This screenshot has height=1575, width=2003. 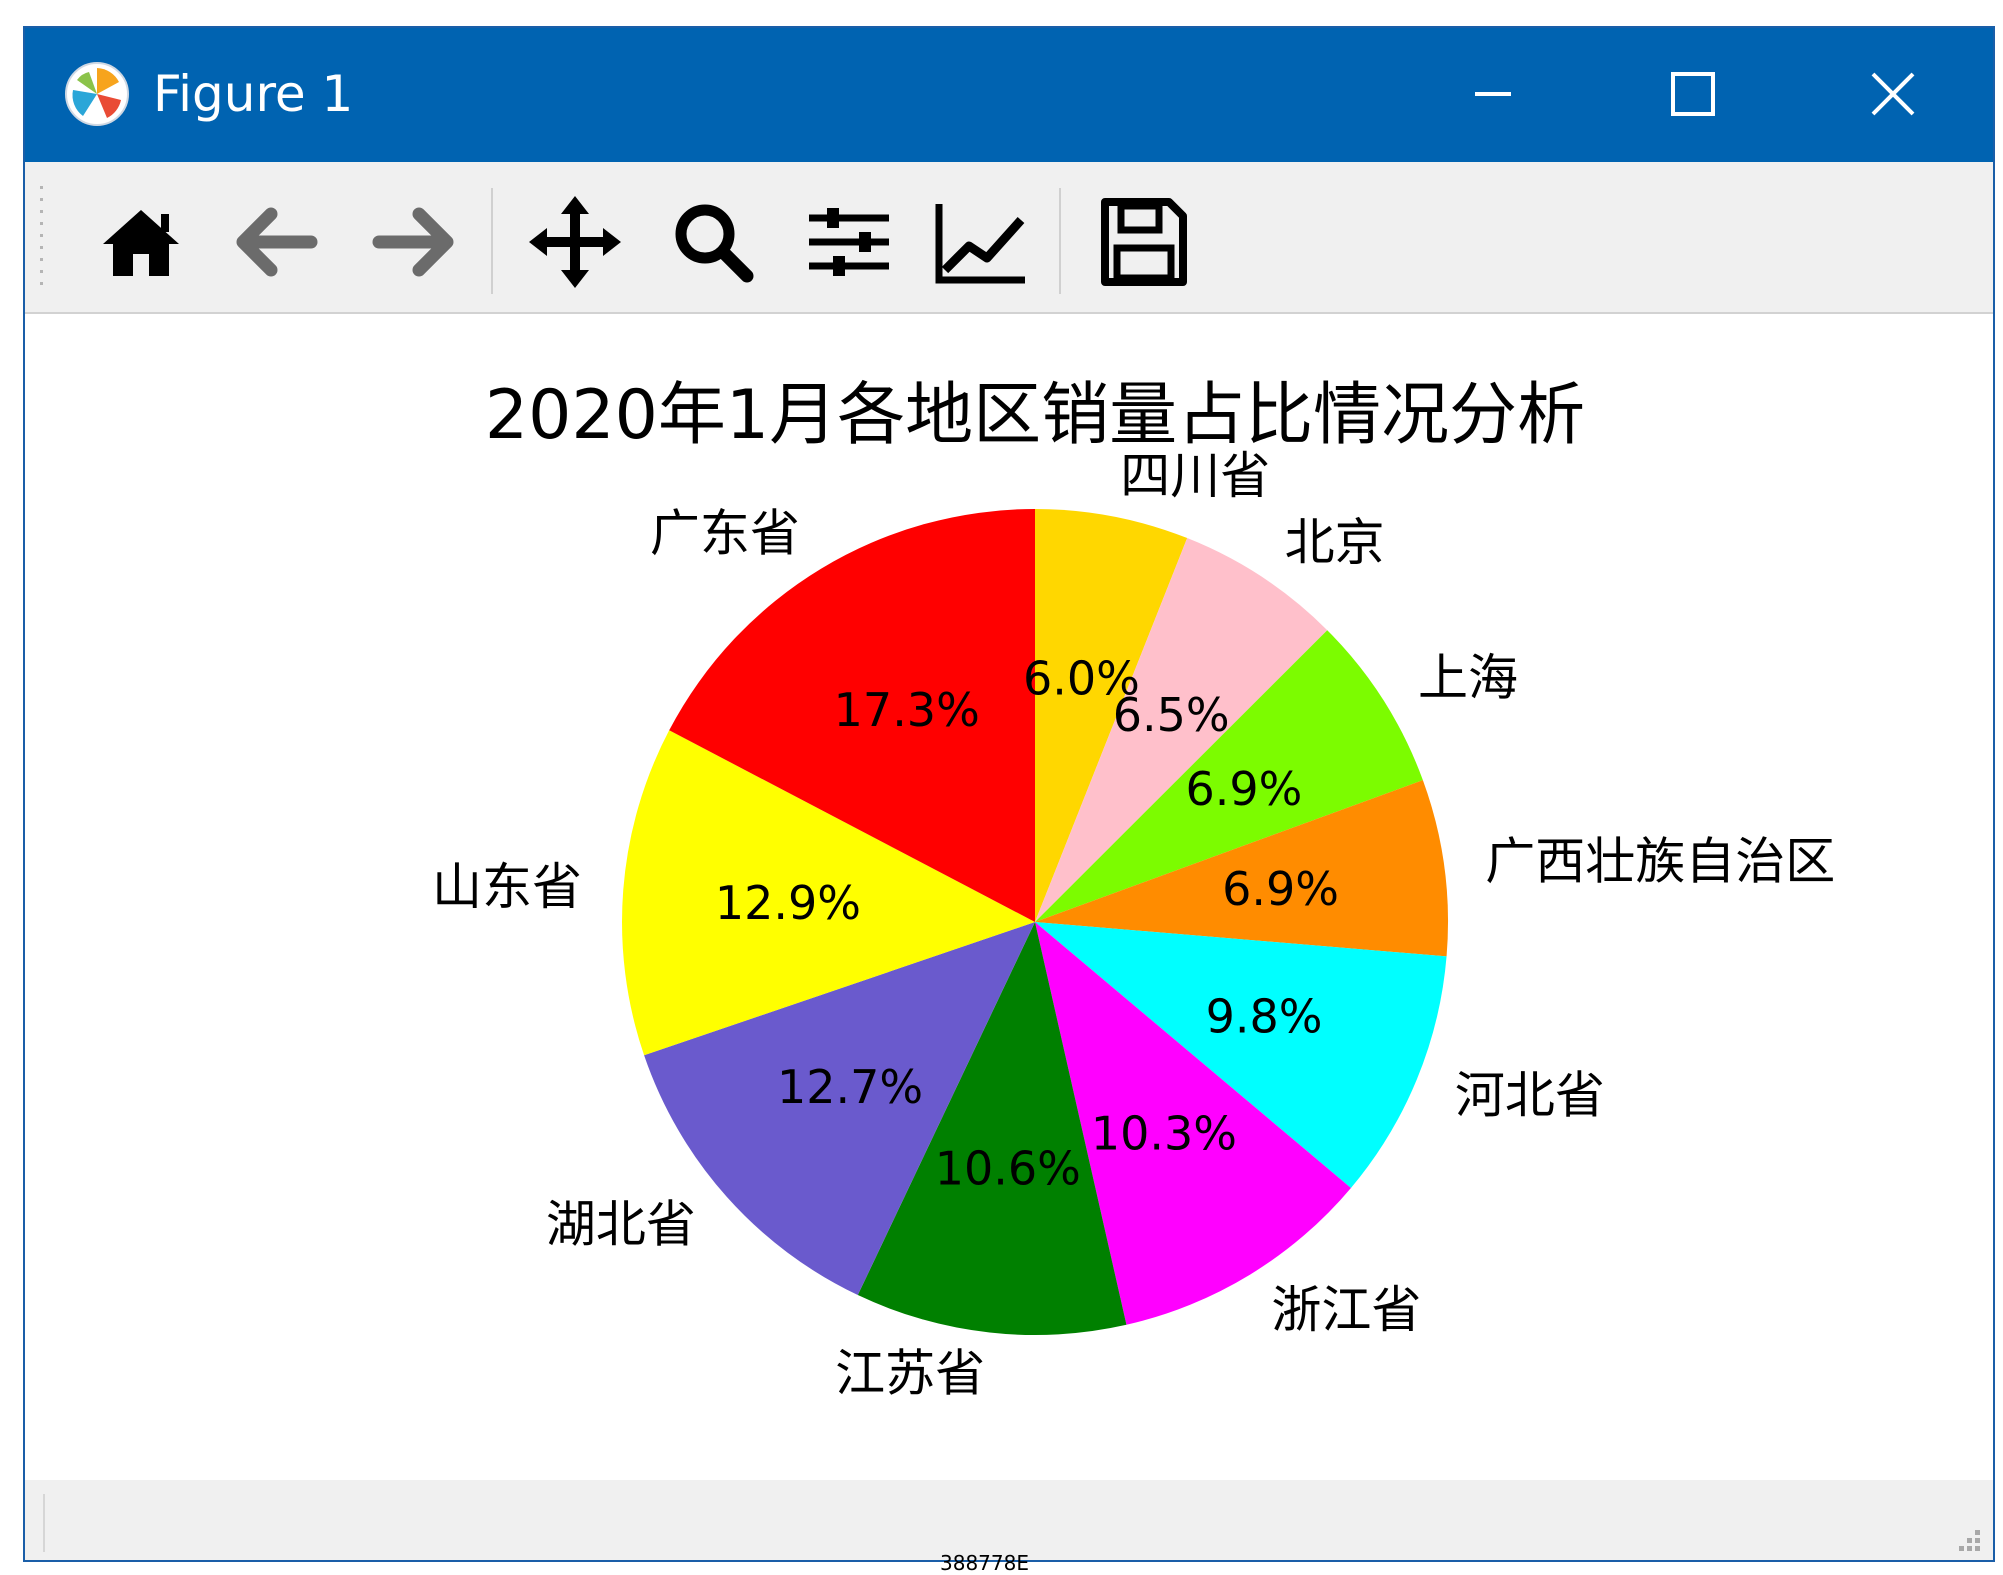 I want to click on zoom-magnifier-icon, so click(x=713, y=242).